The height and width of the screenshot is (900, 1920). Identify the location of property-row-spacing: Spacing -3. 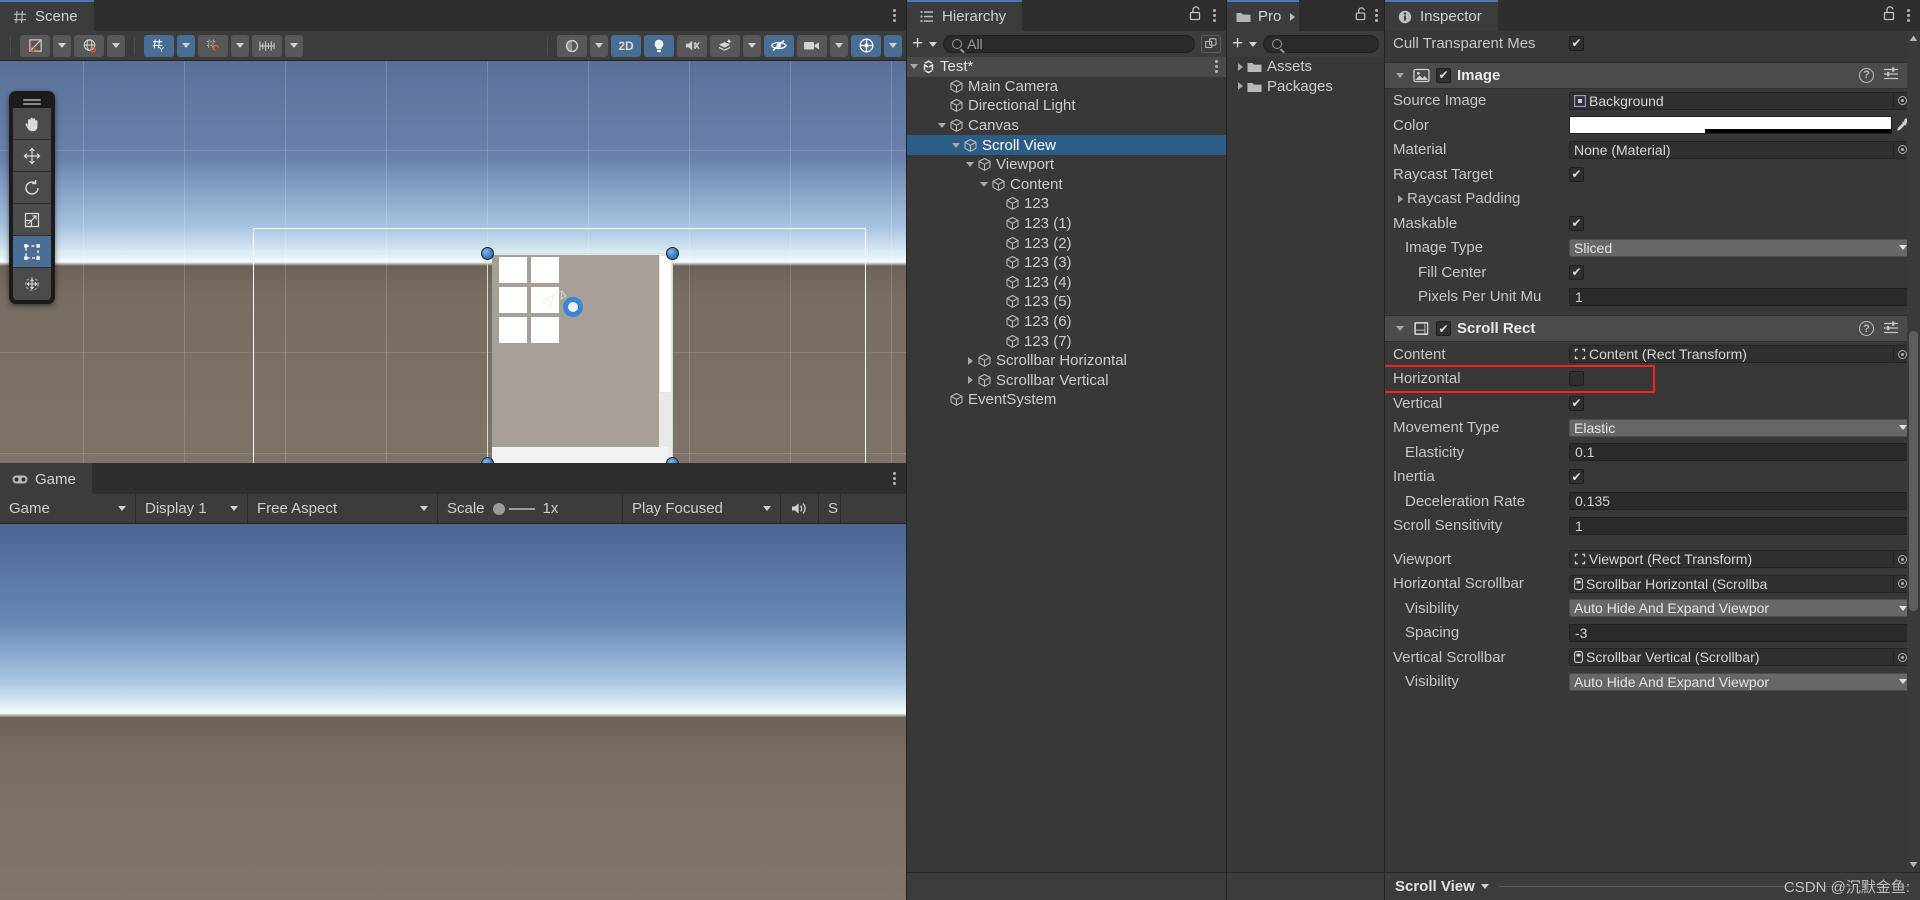
(1652, 633).